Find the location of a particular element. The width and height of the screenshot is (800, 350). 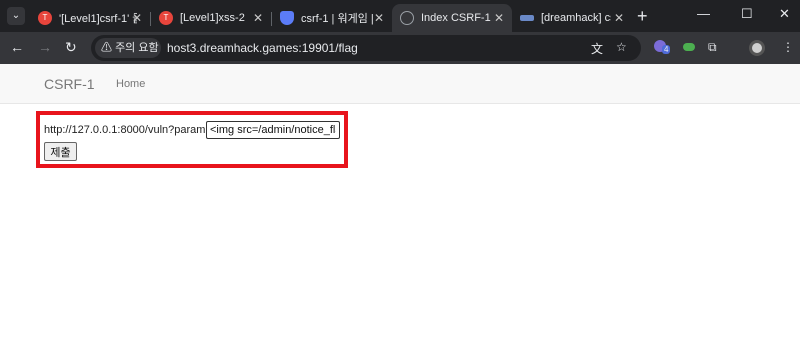

tab-title: [Level1]xss-2 is located at coordinates (212, 18).